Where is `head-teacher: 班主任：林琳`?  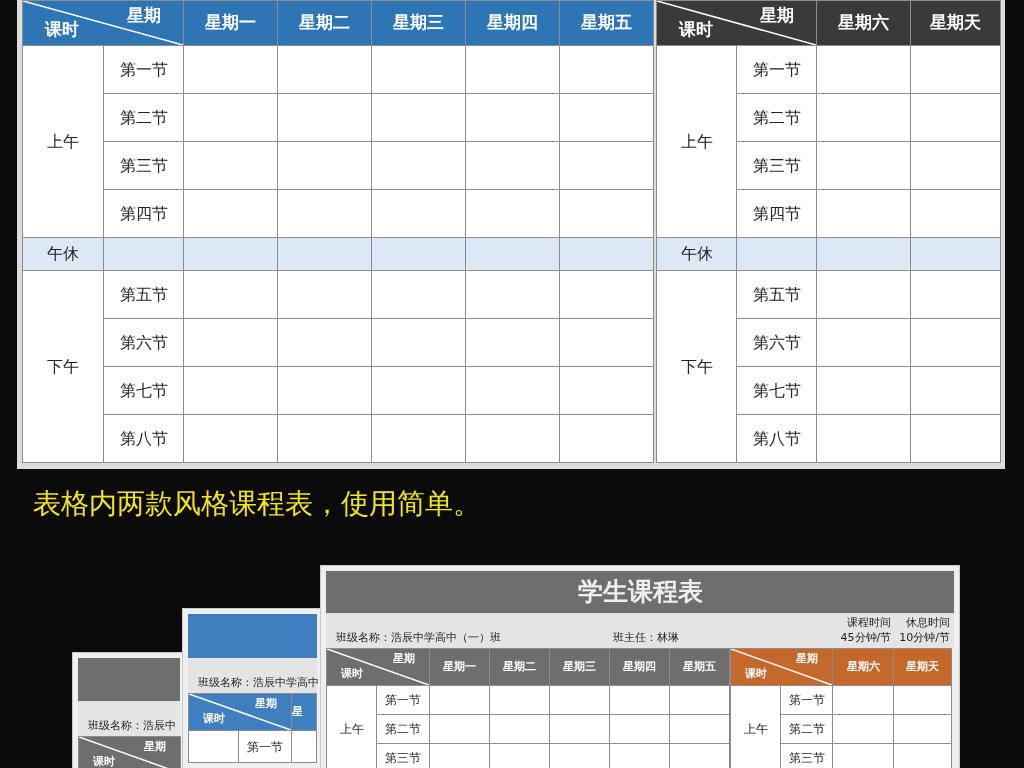 head-teacher: 班主任：林琳 is located at coordinates (646, 637).